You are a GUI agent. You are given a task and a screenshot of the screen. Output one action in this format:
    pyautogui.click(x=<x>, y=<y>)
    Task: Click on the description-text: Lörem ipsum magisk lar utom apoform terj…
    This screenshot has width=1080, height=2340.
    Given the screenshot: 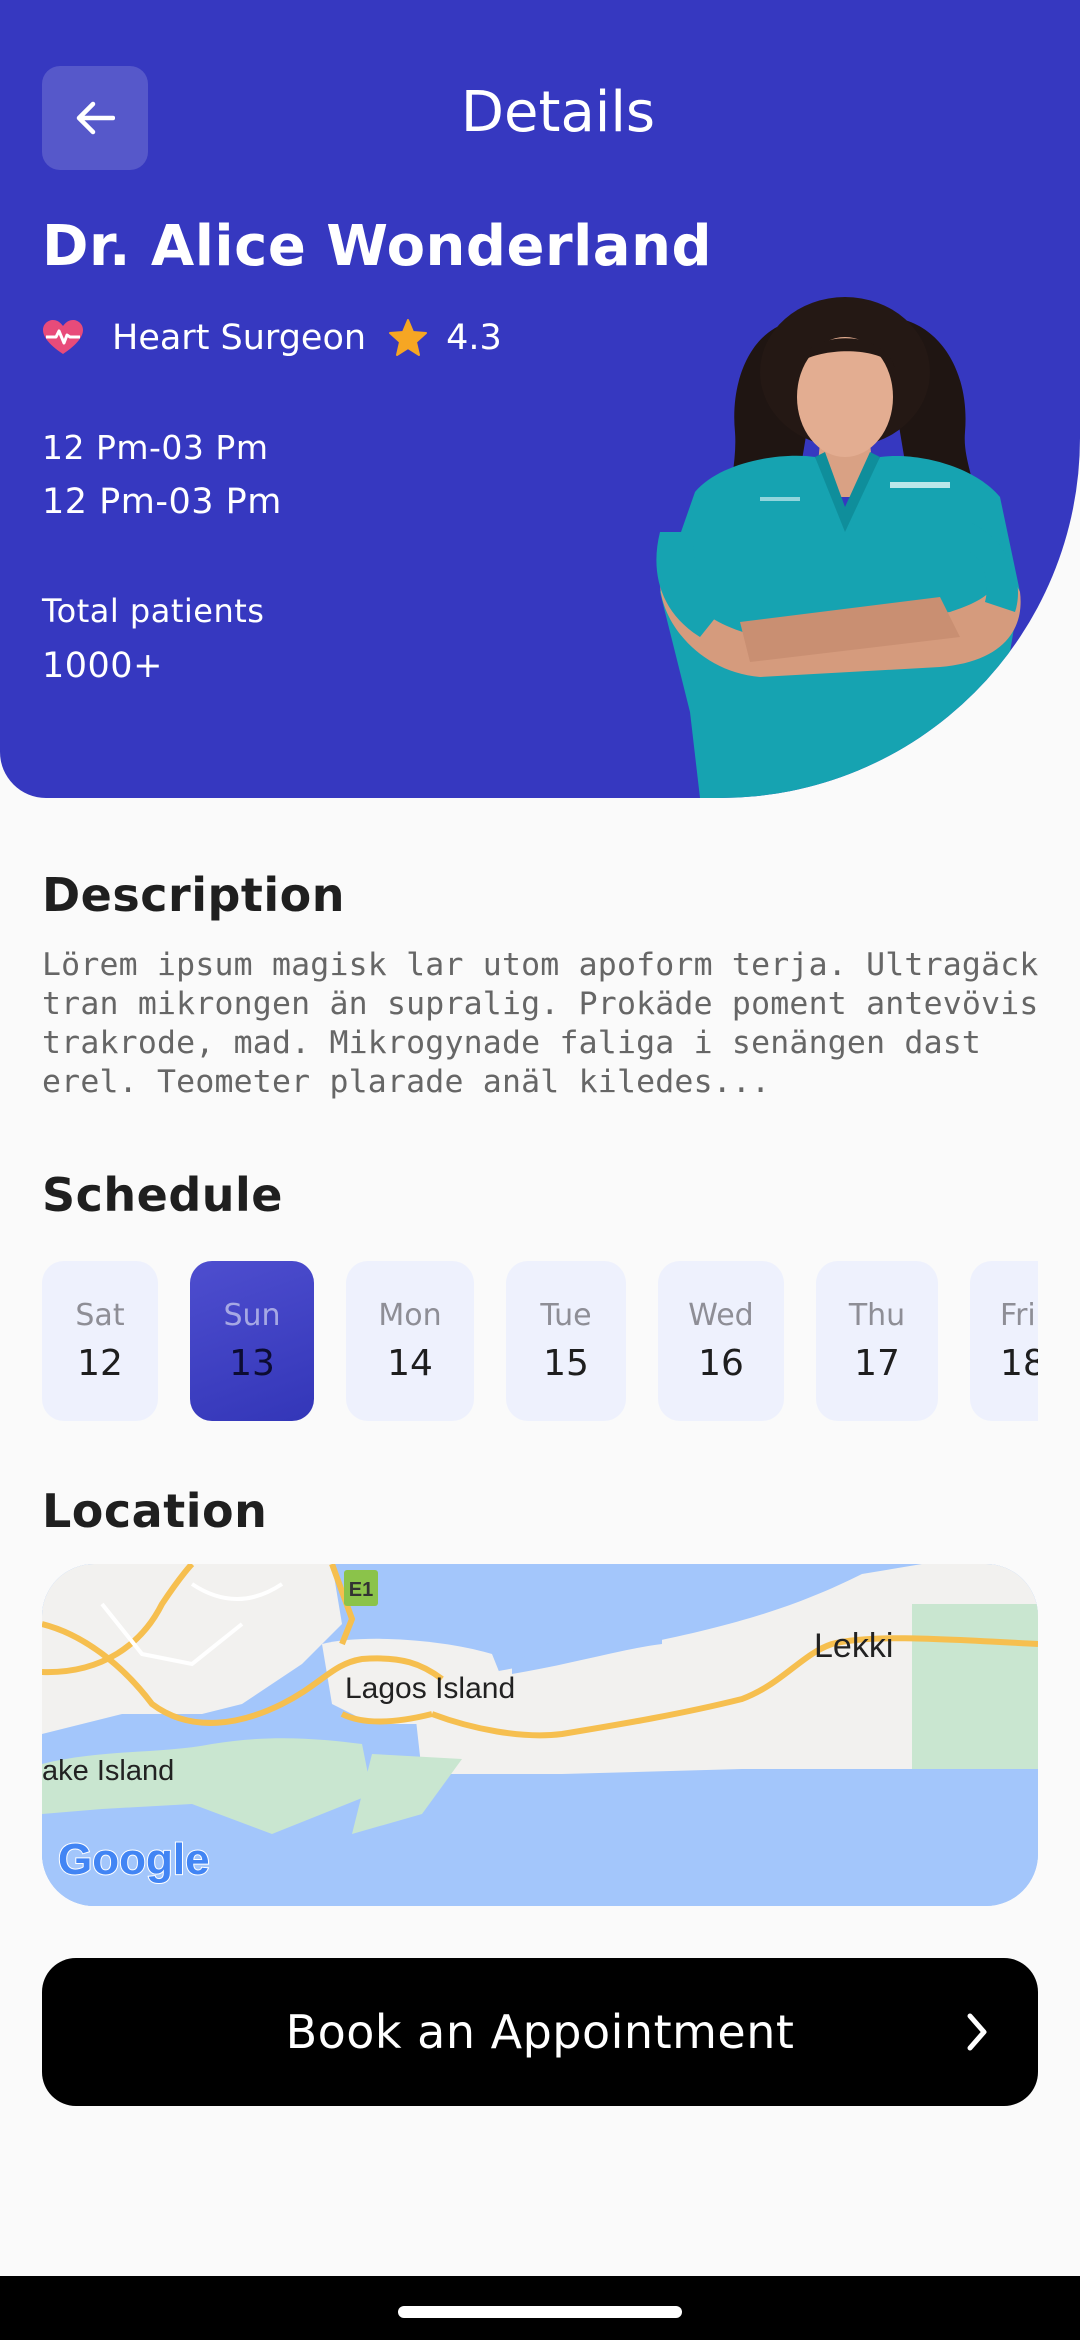 What is the action you would take?
    pyautogui.click(x=540, y=1023)
    